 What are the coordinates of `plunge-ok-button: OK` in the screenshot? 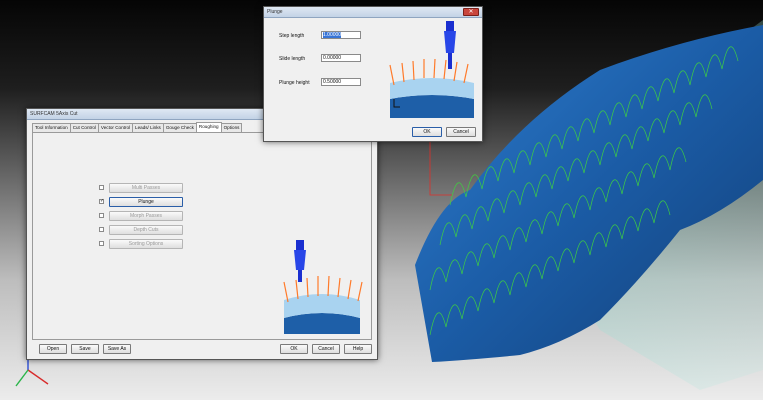 It's located at (427, 132).